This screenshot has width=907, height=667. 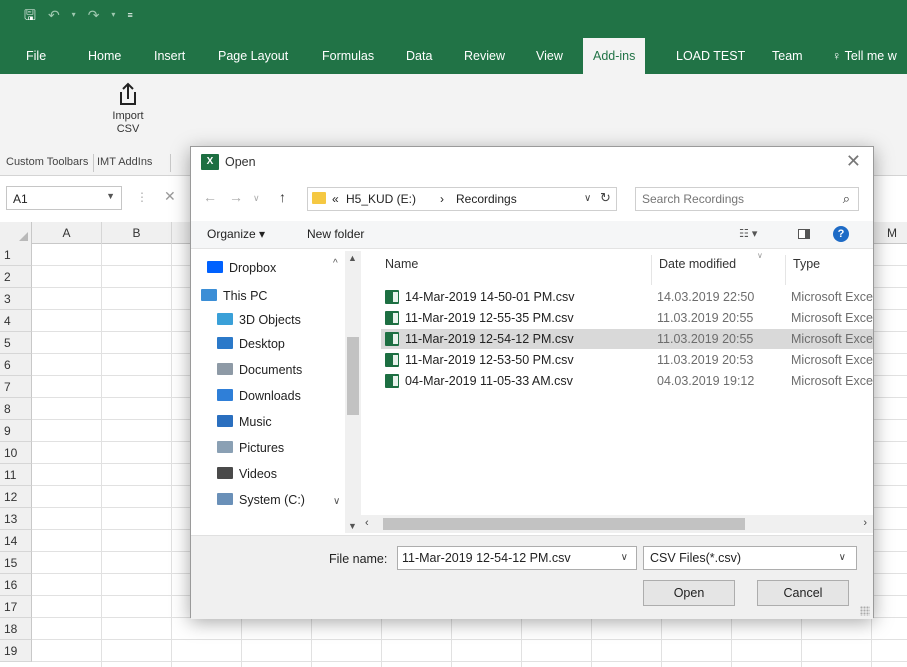 I want to click on row-header: 17, so click(x=16, y=607).